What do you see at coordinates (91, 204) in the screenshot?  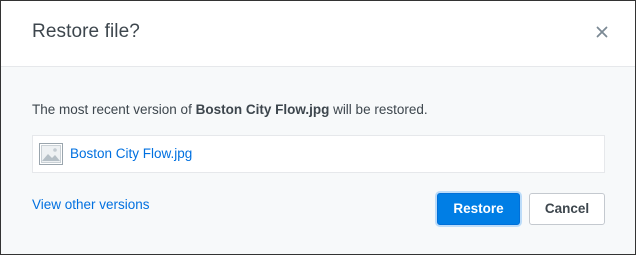 I see `view-other-versions-link: View other versions` at bounding box center [91, 204].